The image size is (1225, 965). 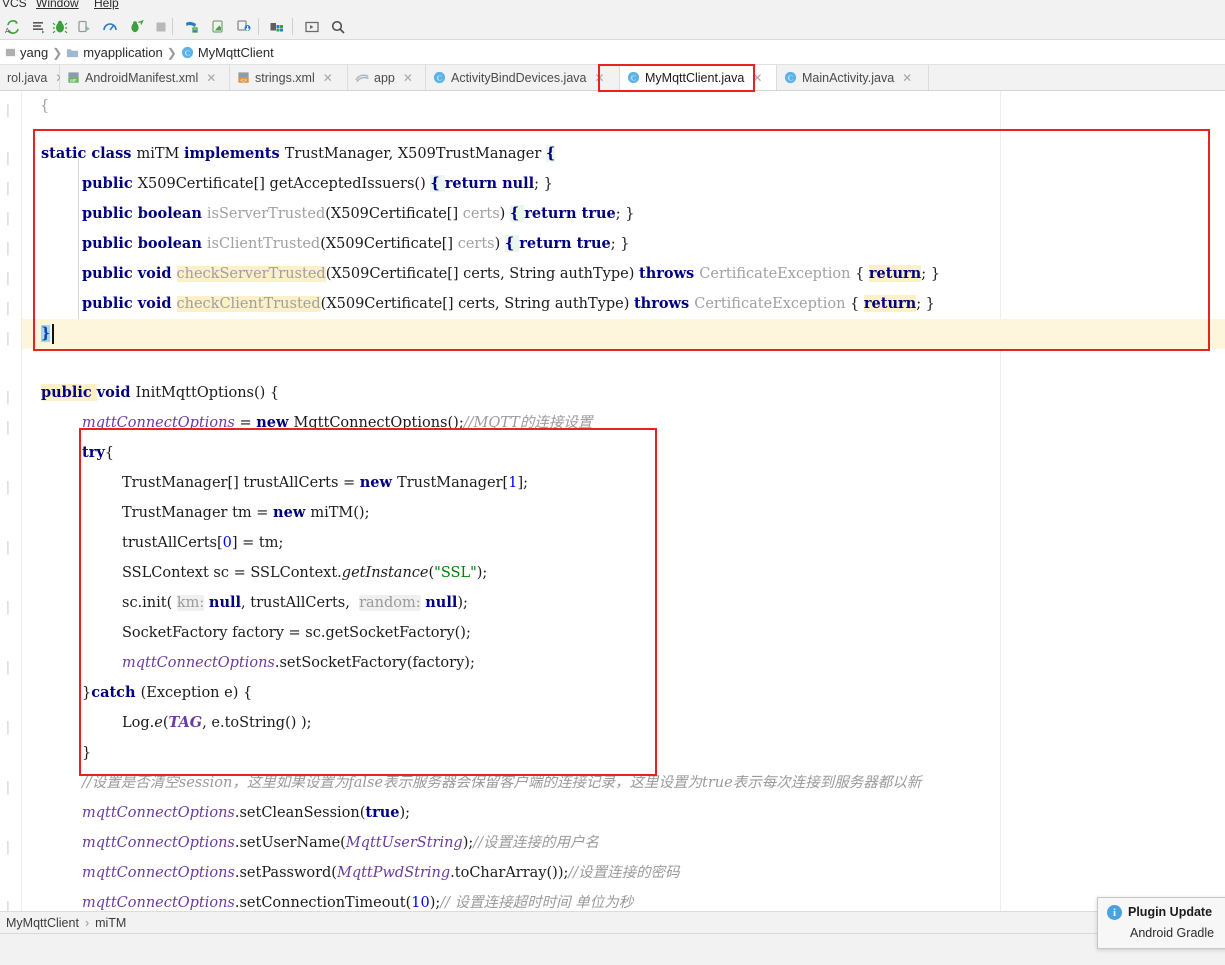 I want to click on device-file-explorer-icon, so click(x=218, y=27).